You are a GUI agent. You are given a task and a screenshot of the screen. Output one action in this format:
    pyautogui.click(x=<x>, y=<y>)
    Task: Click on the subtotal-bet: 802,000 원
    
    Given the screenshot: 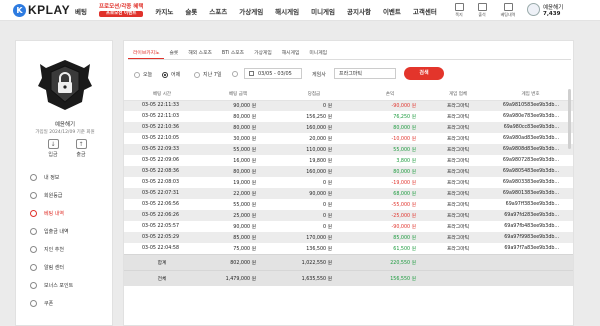 What is the action you would take?
    pyautogui.click(x=238, y=261)
    